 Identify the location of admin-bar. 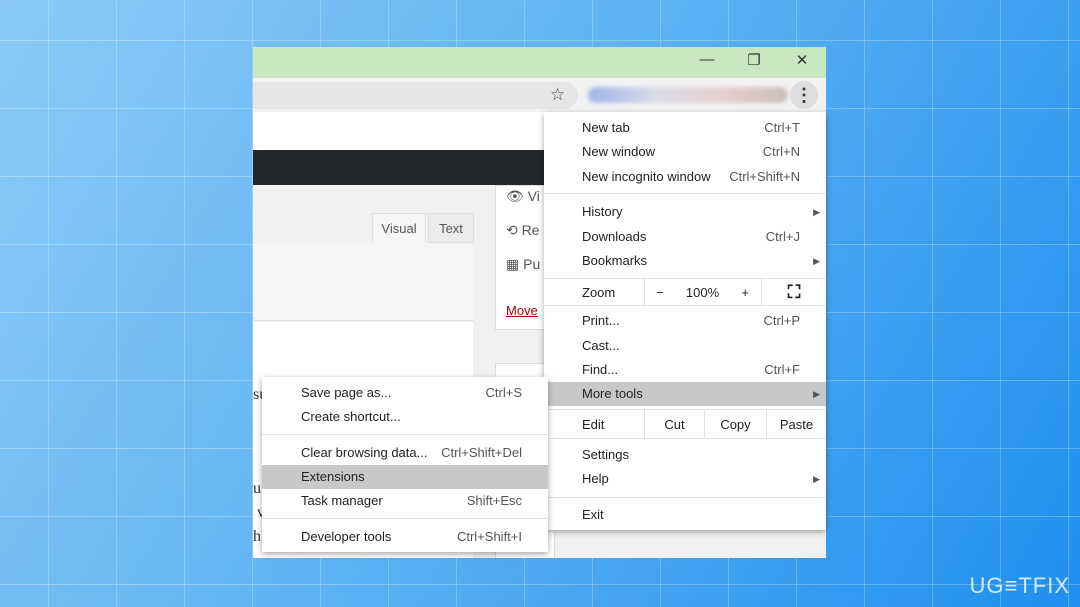
(398, 167).